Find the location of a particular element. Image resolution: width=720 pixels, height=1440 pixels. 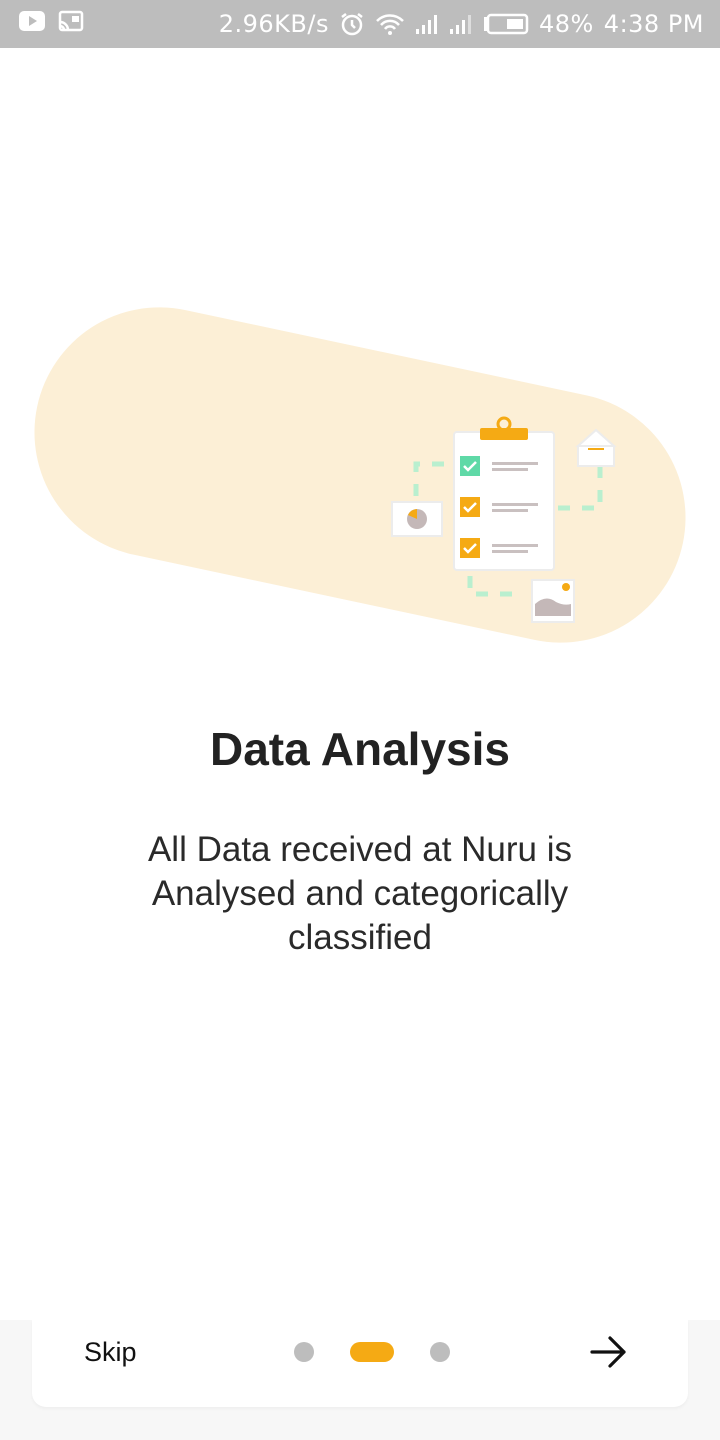

page-indicator is located at coordinates (372, 1352).